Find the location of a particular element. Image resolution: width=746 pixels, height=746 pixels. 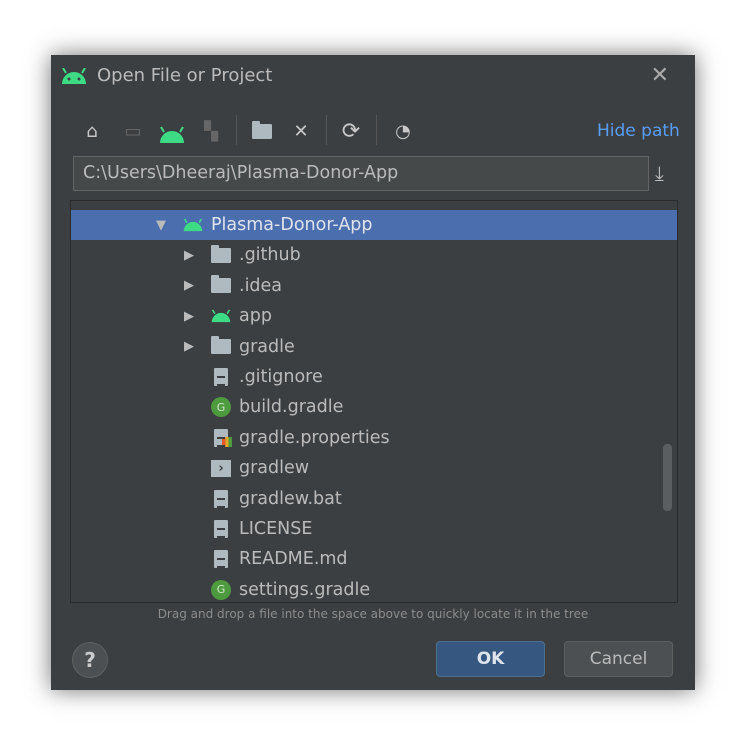

tree-item-label: README.md is located at coordinates (293, 559).